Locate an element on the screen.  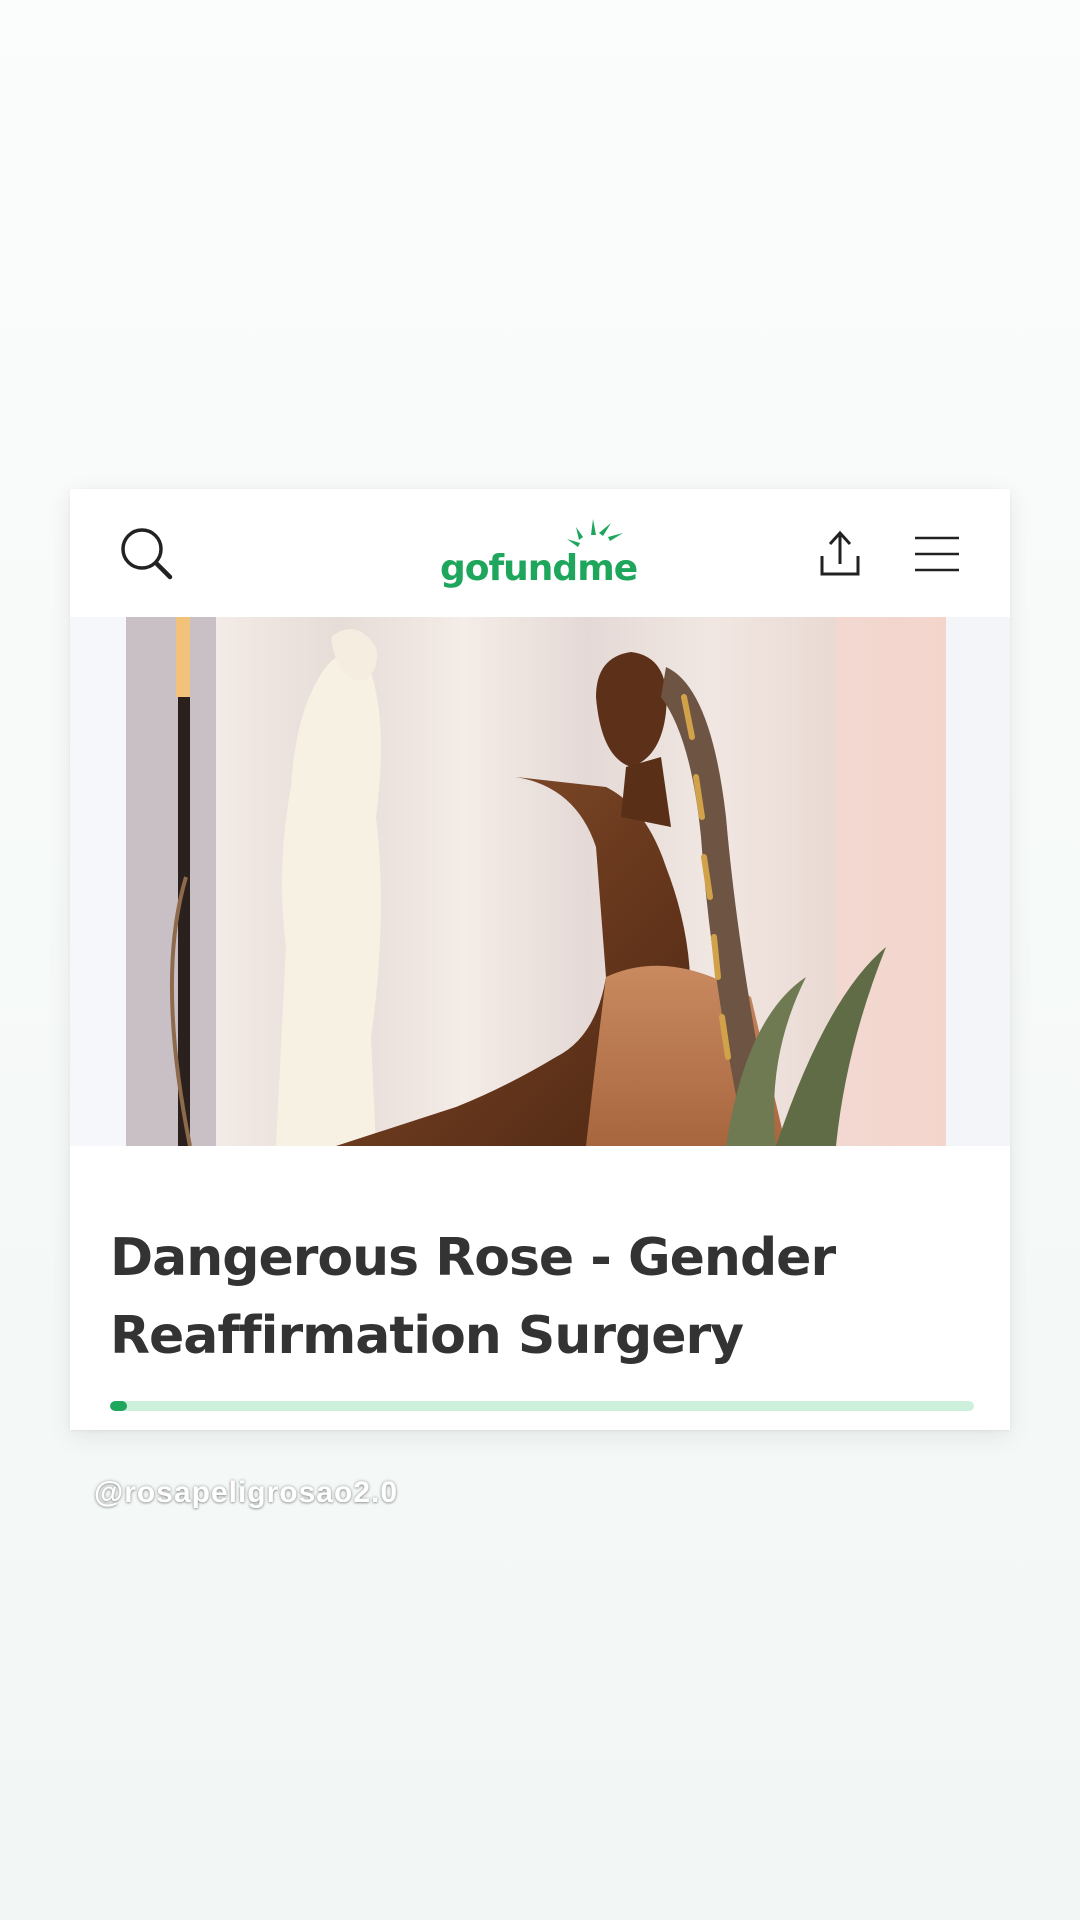
logo-text: gofundme is located at coordinates (539, 568).